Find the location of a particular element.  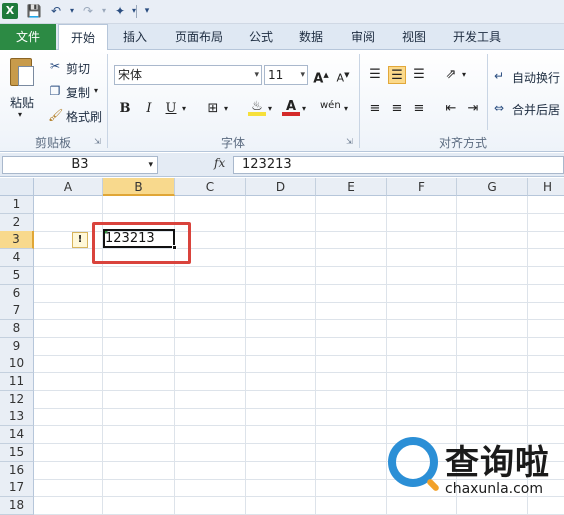

select-all-corner is located at coordinates (17, 187).